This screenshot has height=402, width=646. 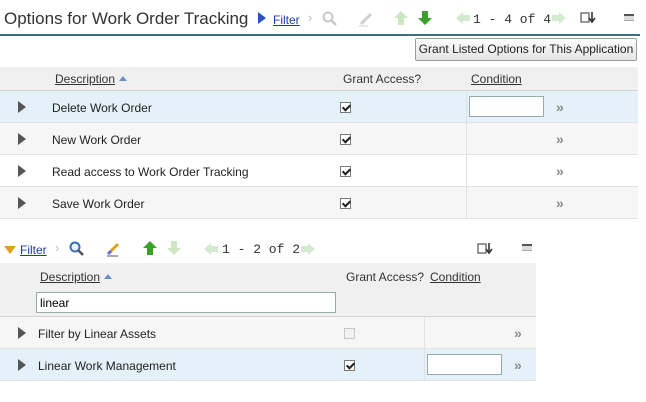 I want to click on filter-row, so click(x=268, y=303).